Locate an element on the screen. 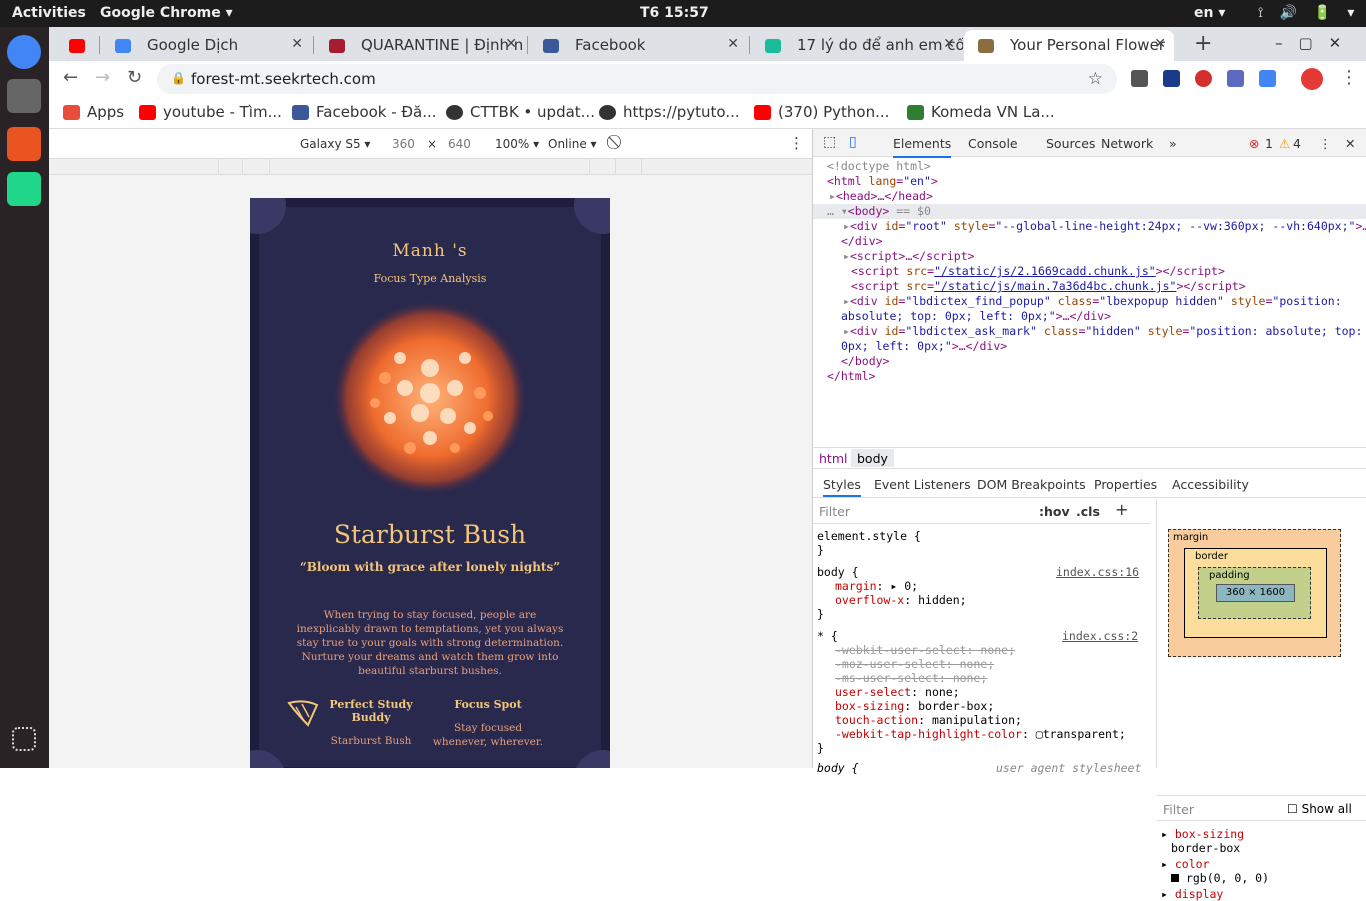  dom-line: </html> is located at coordinates (851, 376).